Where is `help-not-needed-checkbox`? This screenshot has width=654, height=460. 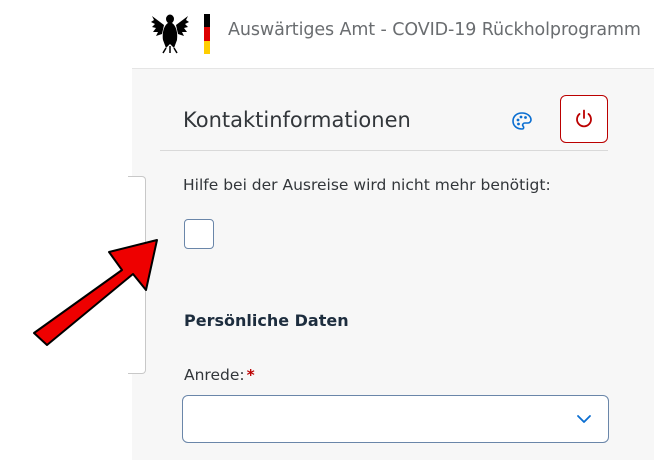 help-not-needed-checkbox is located at coordinates (199, 234).